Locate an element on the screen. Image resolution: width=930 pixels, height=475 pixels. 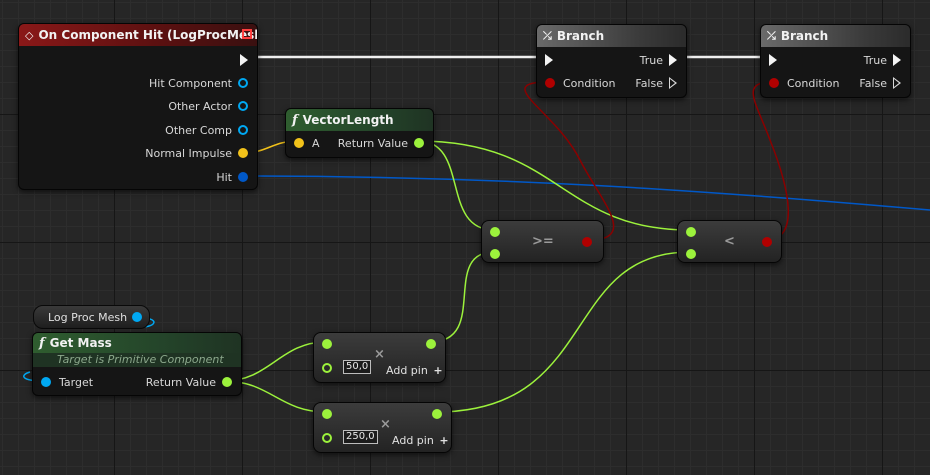
bool-wire is located at coordinates (569, 161).